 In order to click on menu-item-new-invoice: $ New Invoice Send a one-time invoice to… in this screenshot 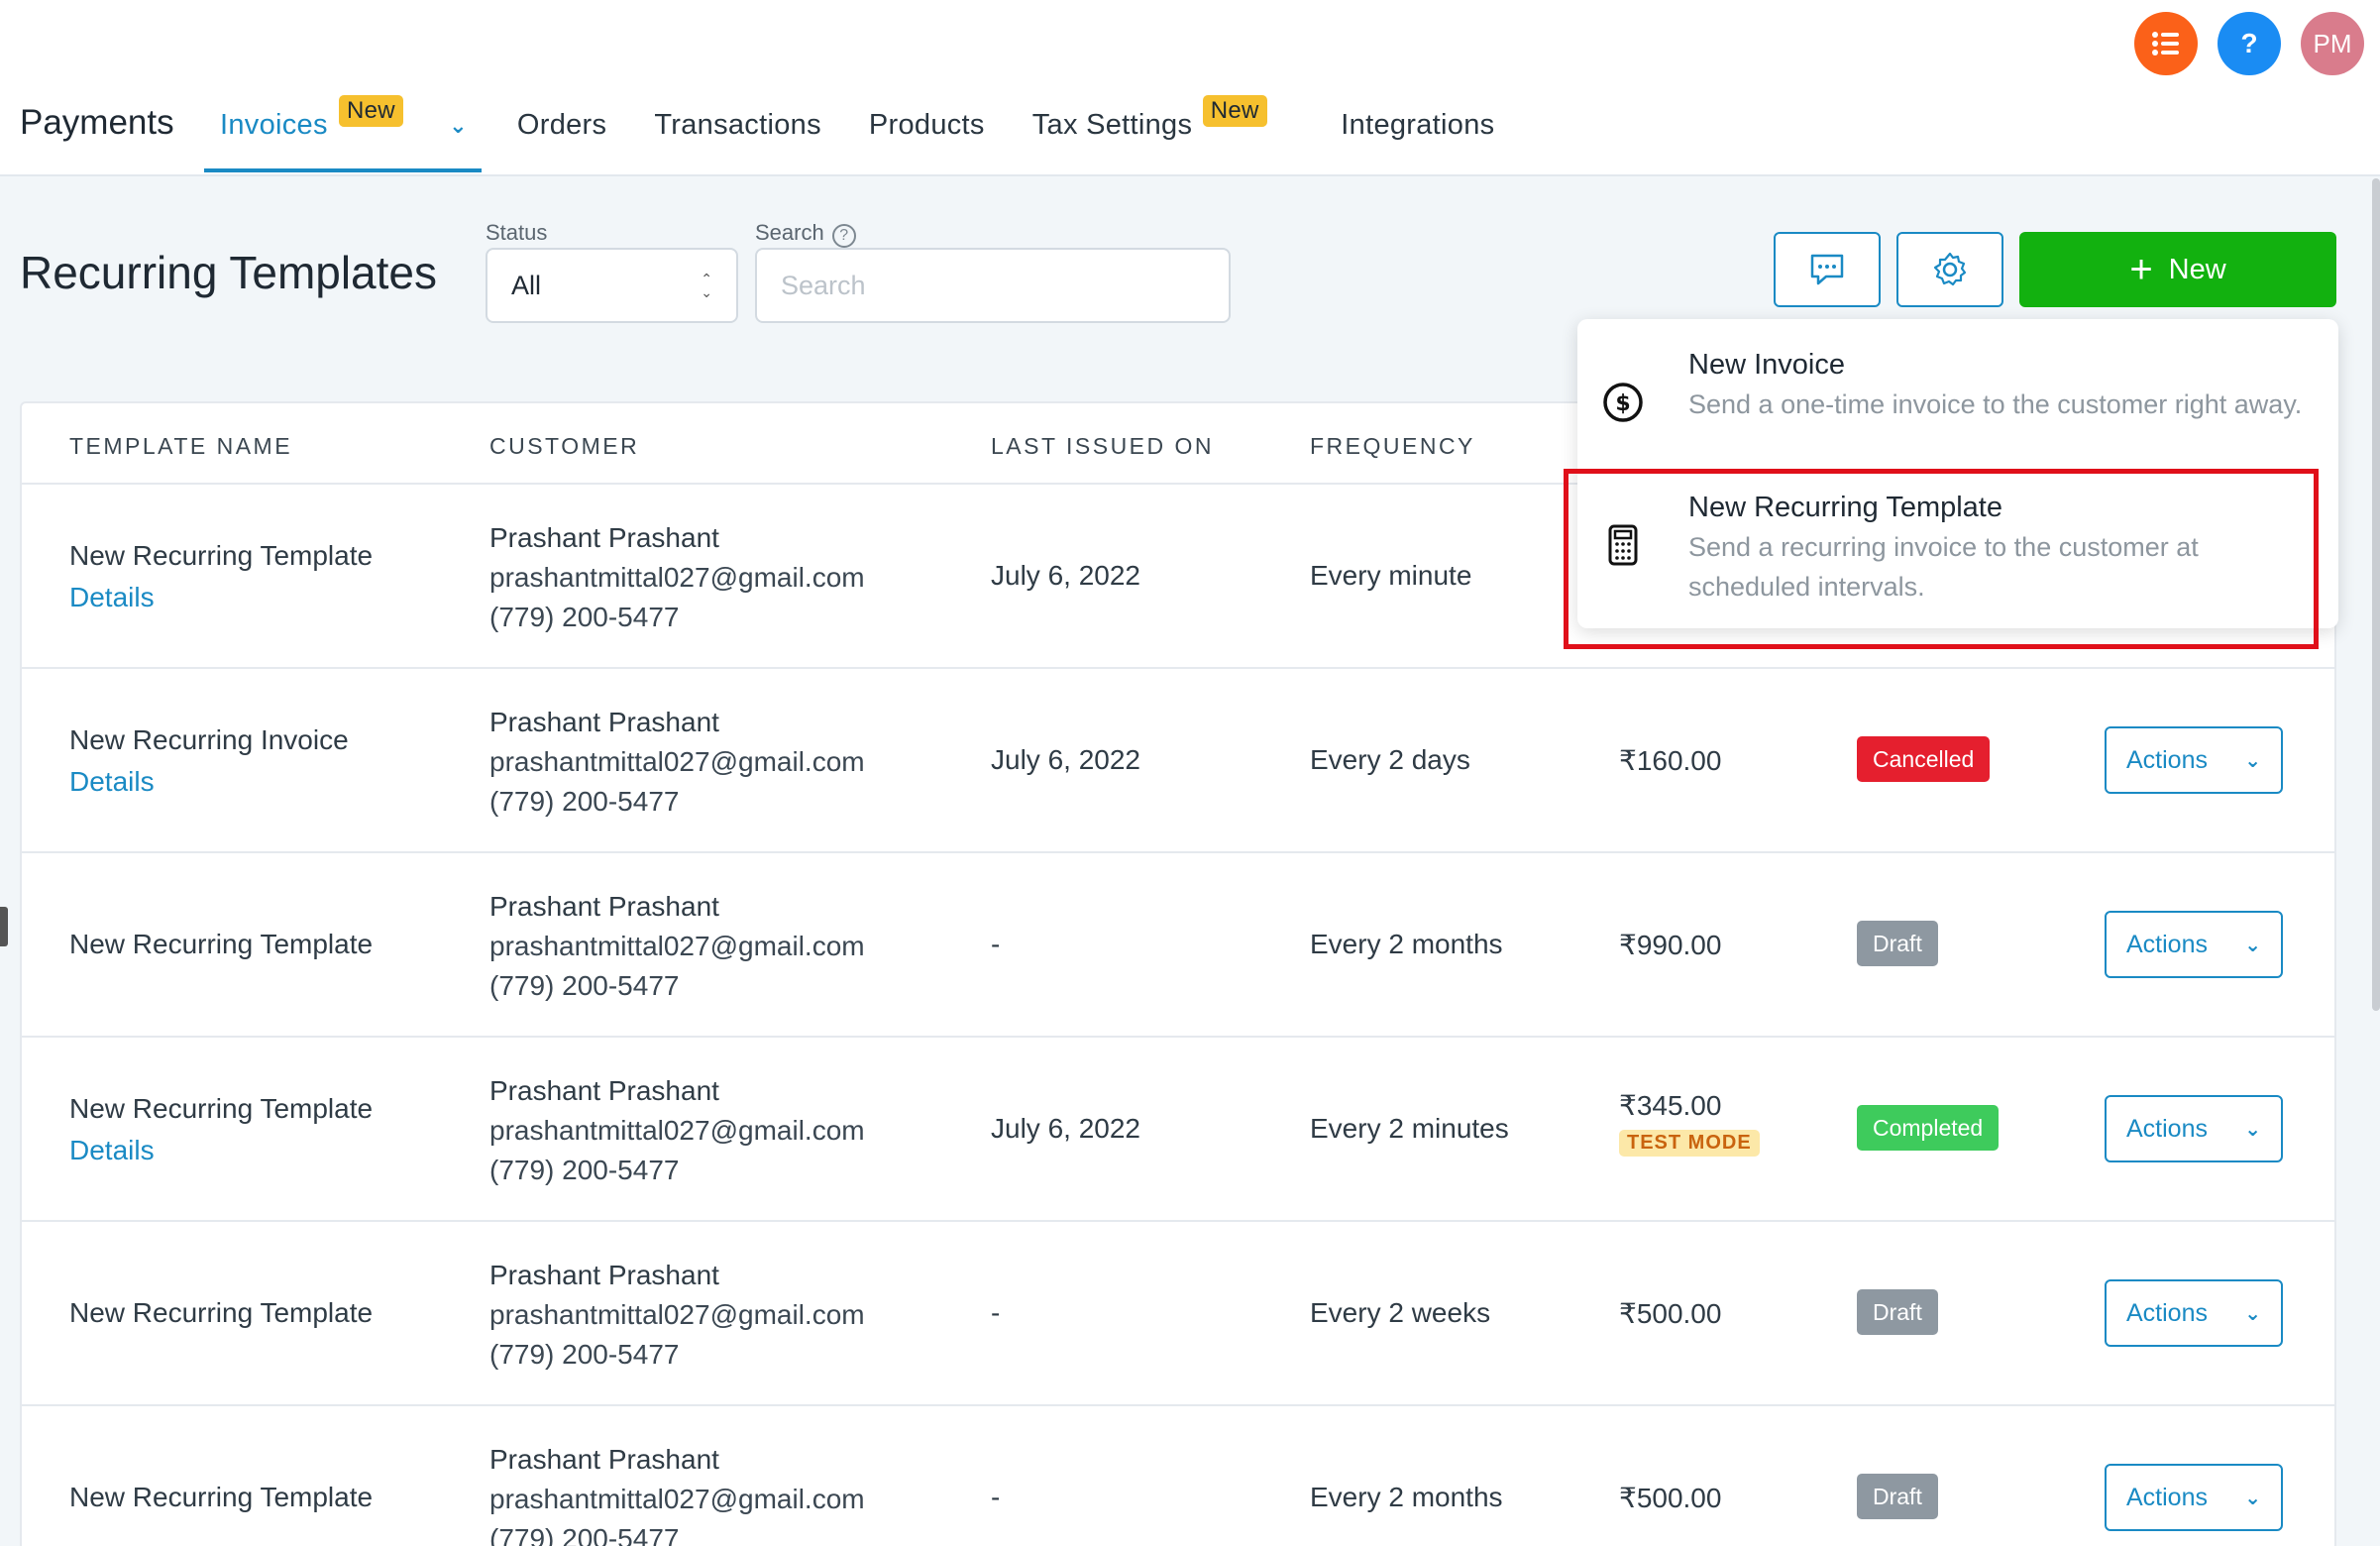, I will do `click(1957, 390)`.